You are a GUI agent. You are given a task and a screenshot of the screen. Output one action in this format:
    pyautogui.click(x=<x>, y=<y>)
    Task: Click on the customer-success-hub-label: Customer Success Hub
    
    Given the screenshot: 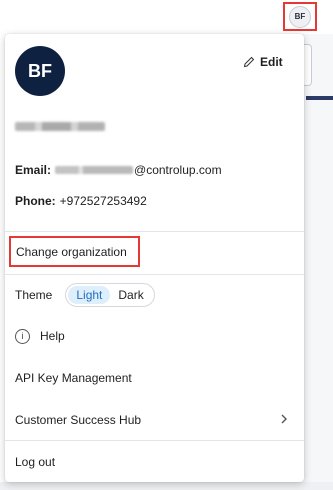 What is the action you would take?
    pyautogui.click(x=78, y=420)
    